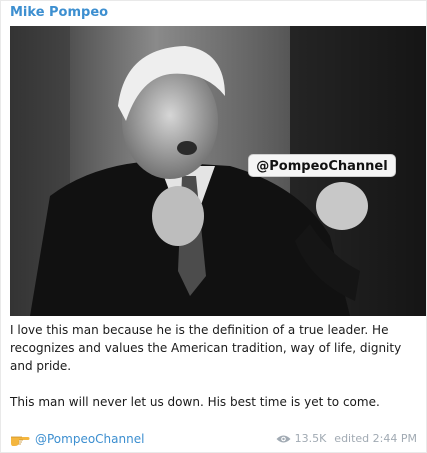  What do you see at coordinates (59, 12) in the screenshot?
I see `sender-name: Mike Pompeo` at bounding box center [59, 12].